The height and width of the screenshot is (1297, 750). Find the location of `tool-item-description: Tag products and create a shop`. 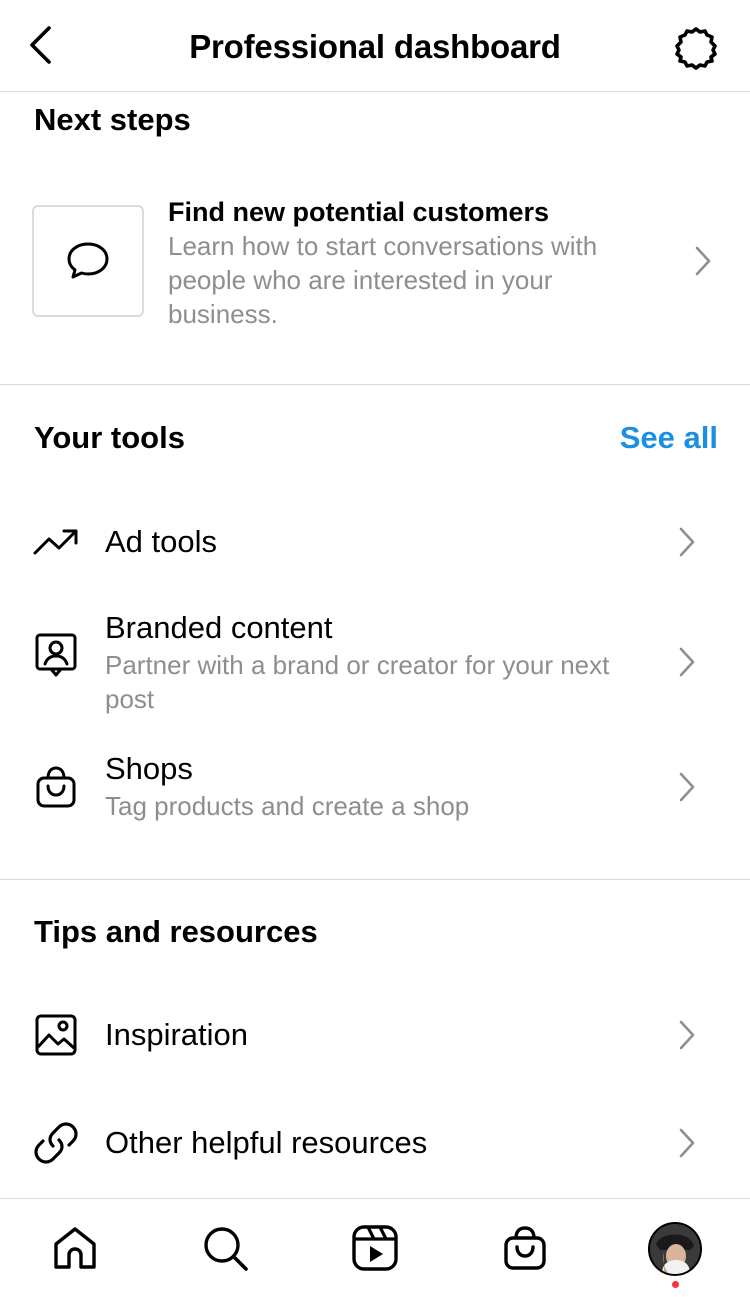

tool-item-description: Tag products and create a shop is located at coordinates (287, 806).